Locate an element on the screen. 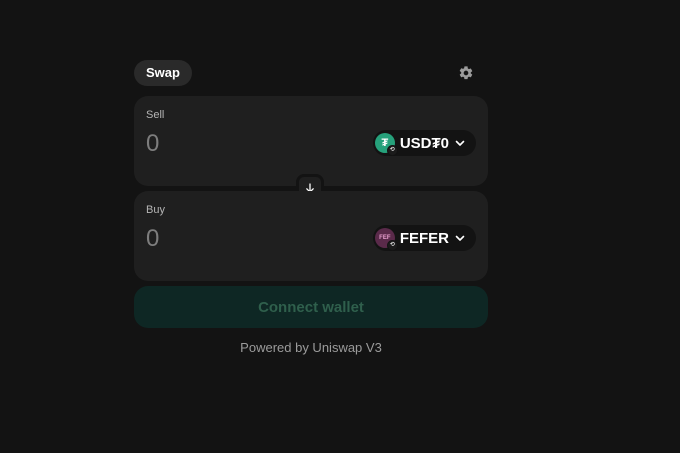  tab-swap: Swap is located at coordinates (163, 73).